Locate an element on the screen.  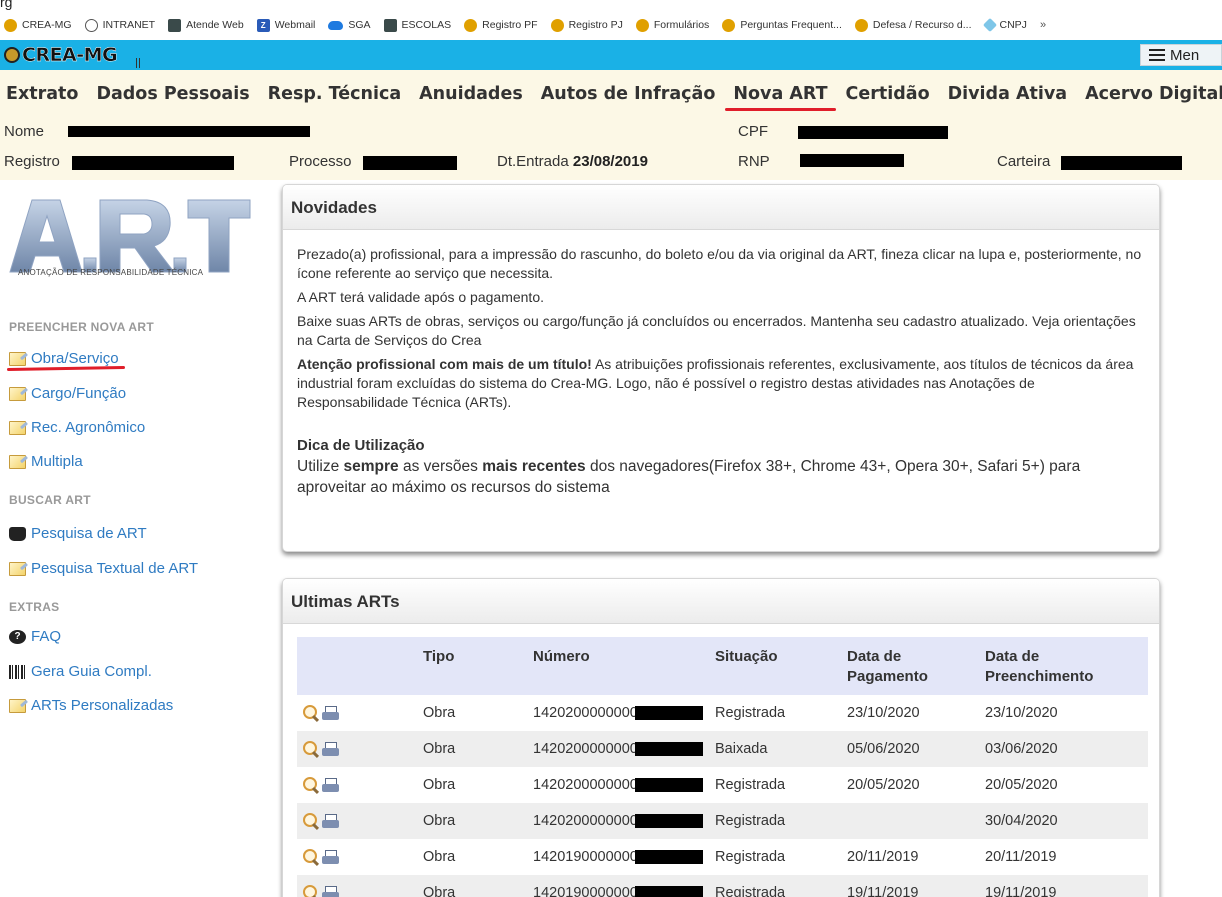
link-arts-personalizadas-label: ARTs Personalizadas is located at coordinates (102, 705).